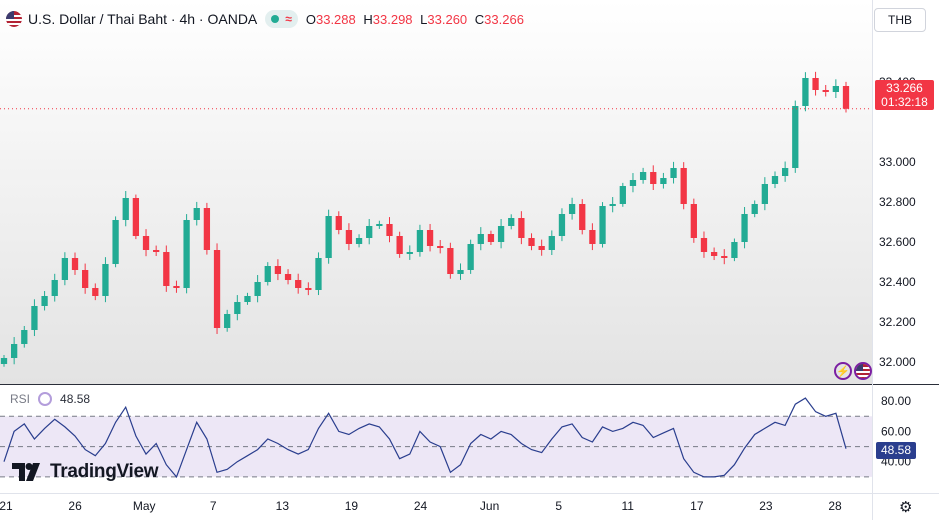 This screenshot has height=525, width=939. Describe the element at coordinates (283, 506) in the screenshot. I see `time-tick-label: 13` at that location.